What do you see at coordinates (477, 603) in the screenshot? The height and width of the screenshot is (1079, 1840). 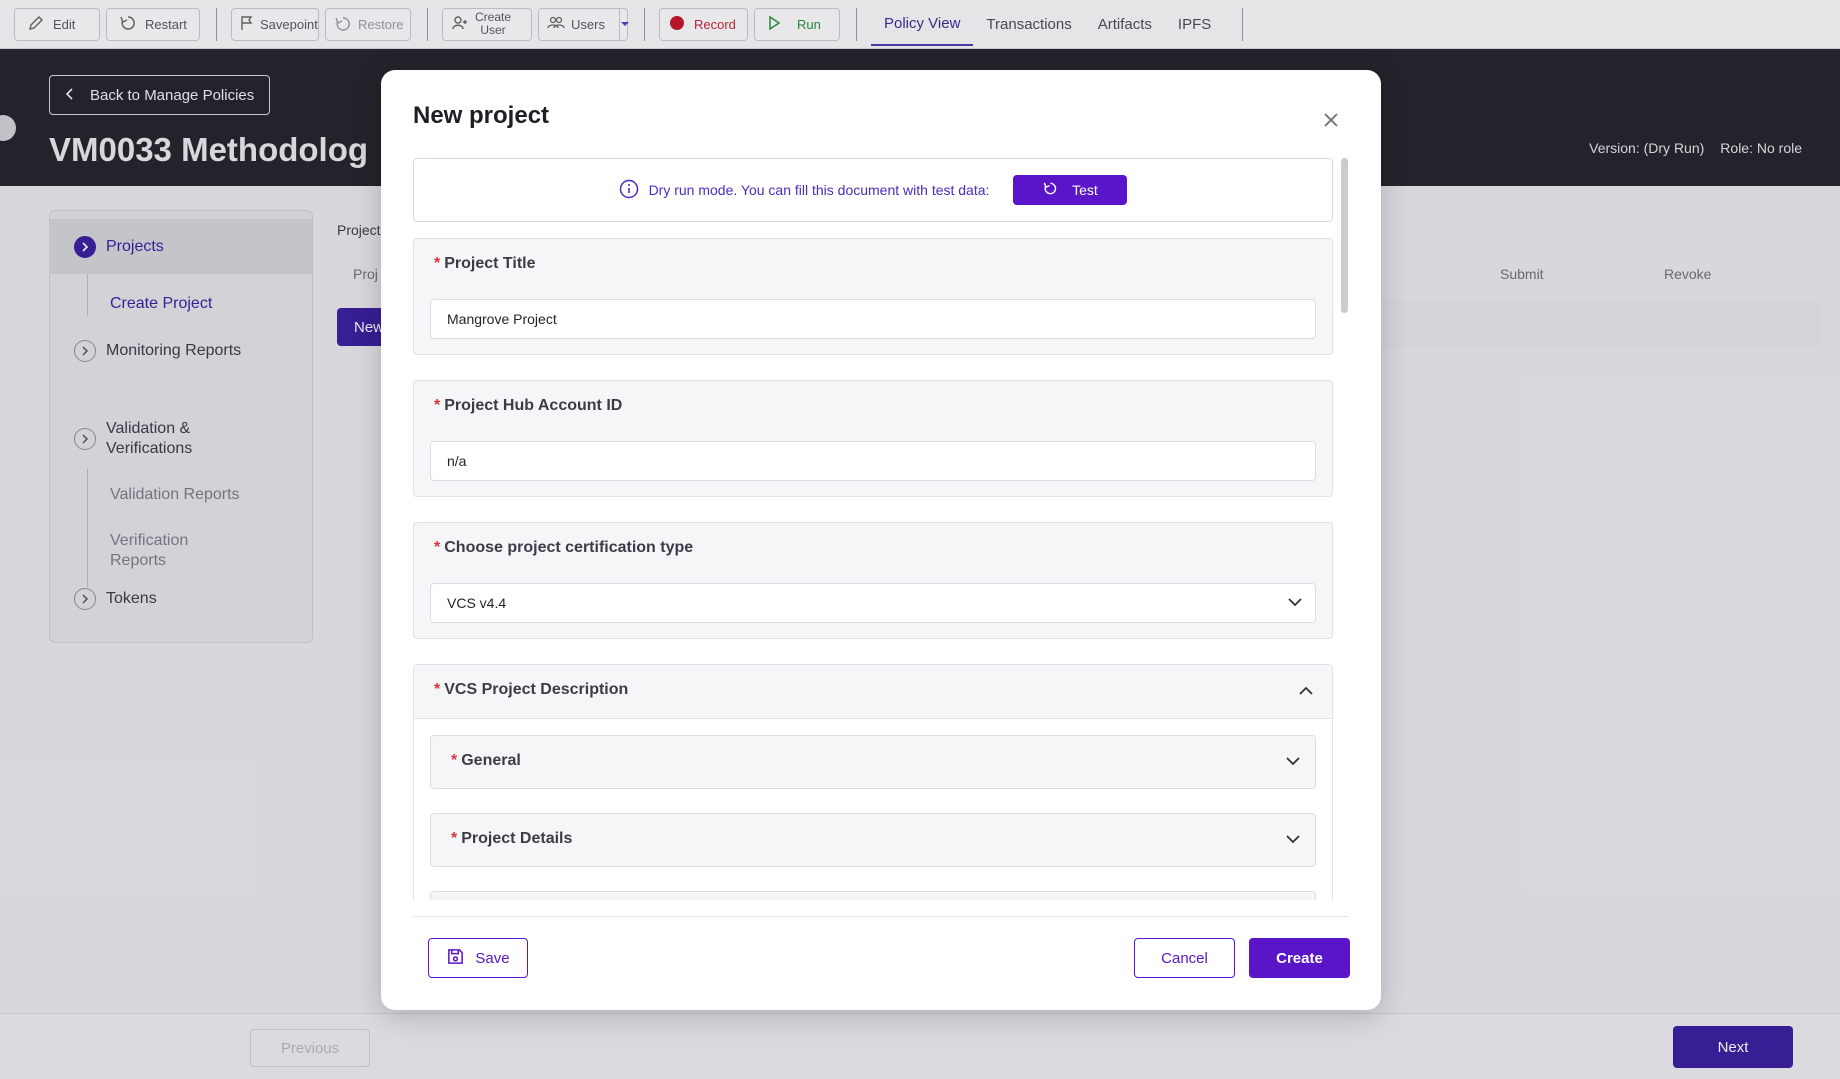 I see `selected-value: VCS v4.4` at bounding box center [477, 603].